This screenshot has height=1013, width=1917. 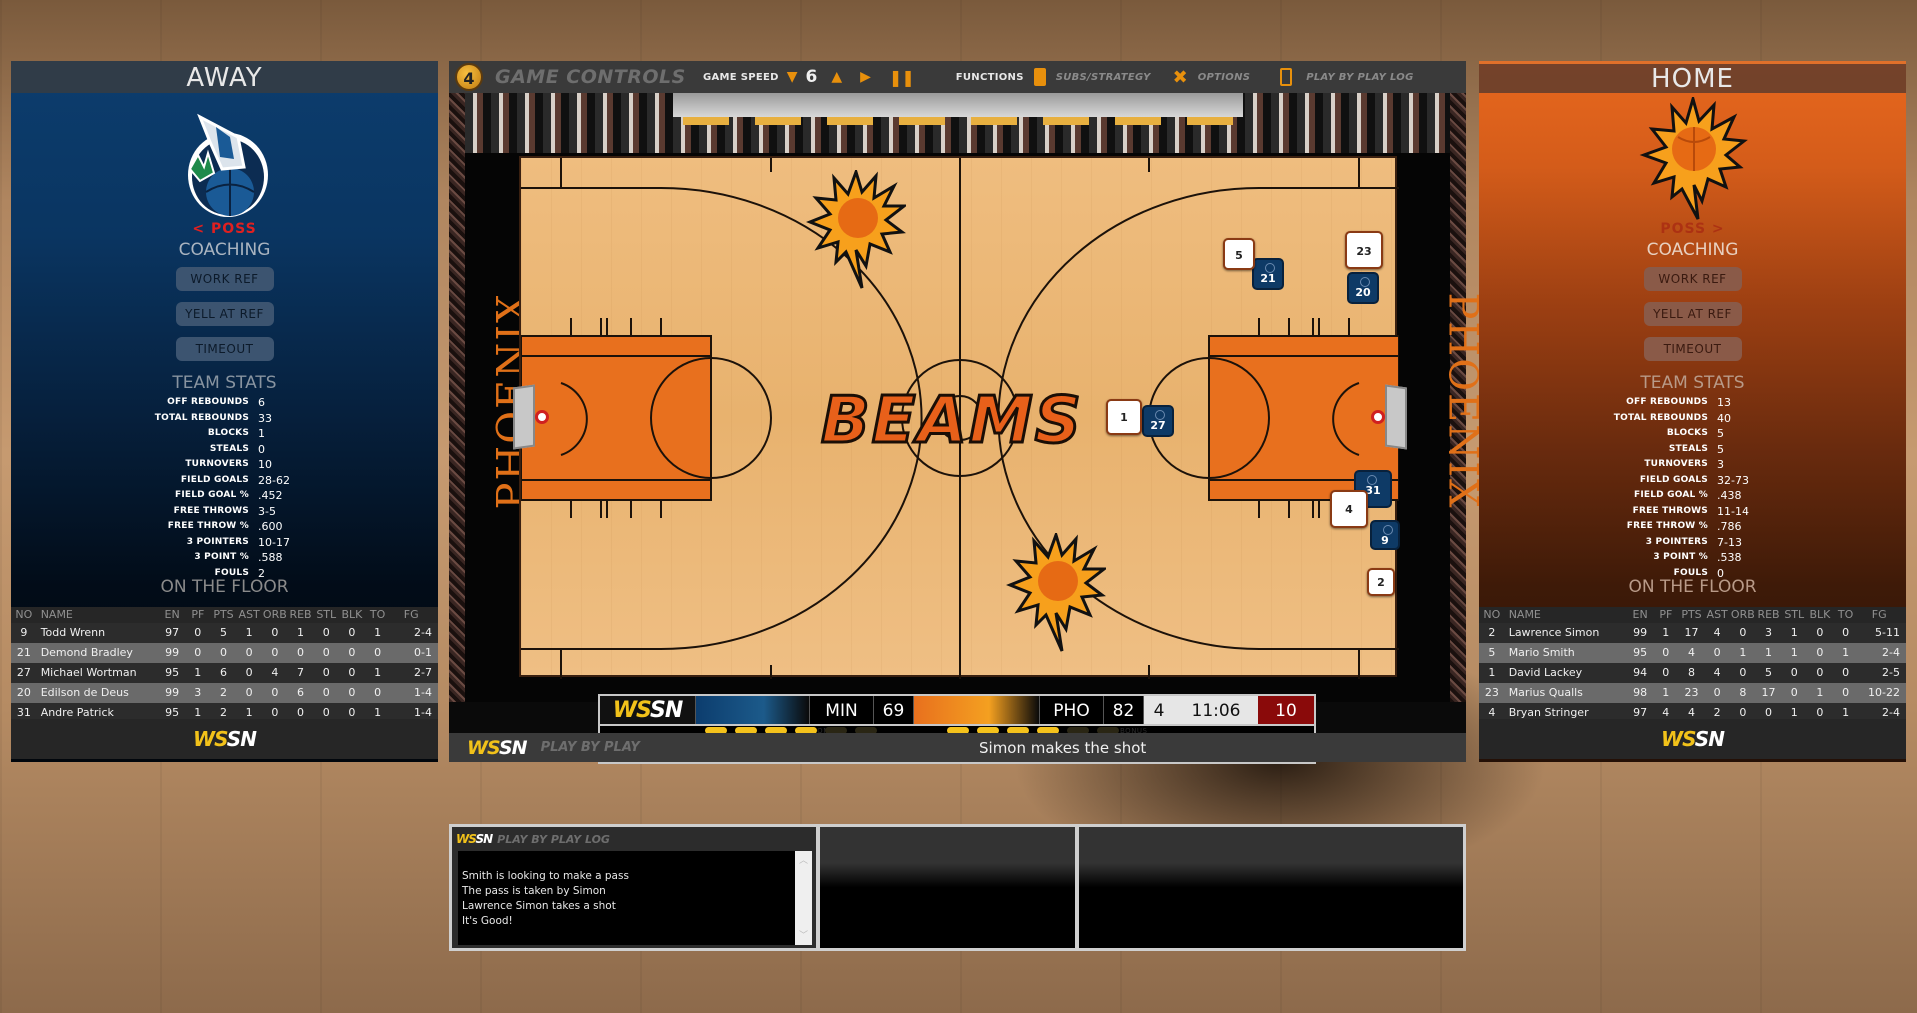 What do you see at coordinates (224, 512) in the screenshot?
I see `team-stat-row: FREE THROWS 3-5` at bounding box center [224, 512].